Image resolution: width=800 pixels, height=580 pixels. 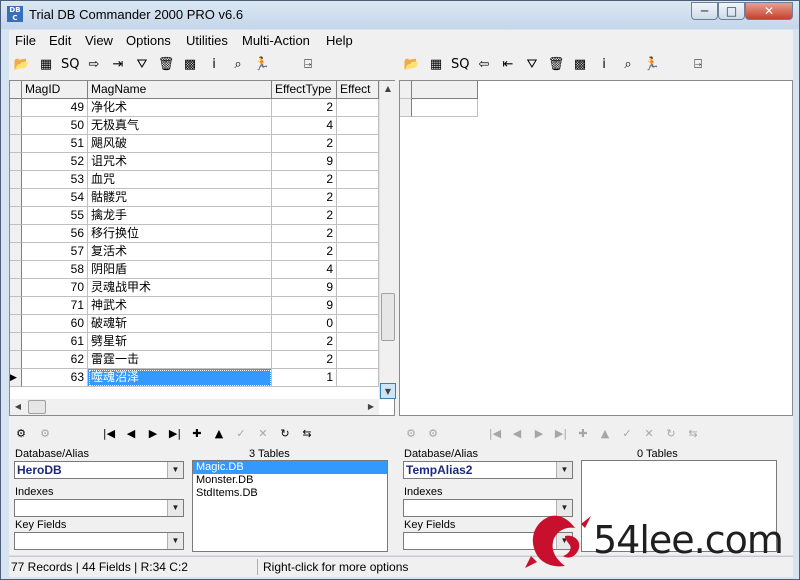 What do you see at coordinates (180, 180) in the screenshot?
I see `grid-cell: 血咒` at bounding box center [180, 180].